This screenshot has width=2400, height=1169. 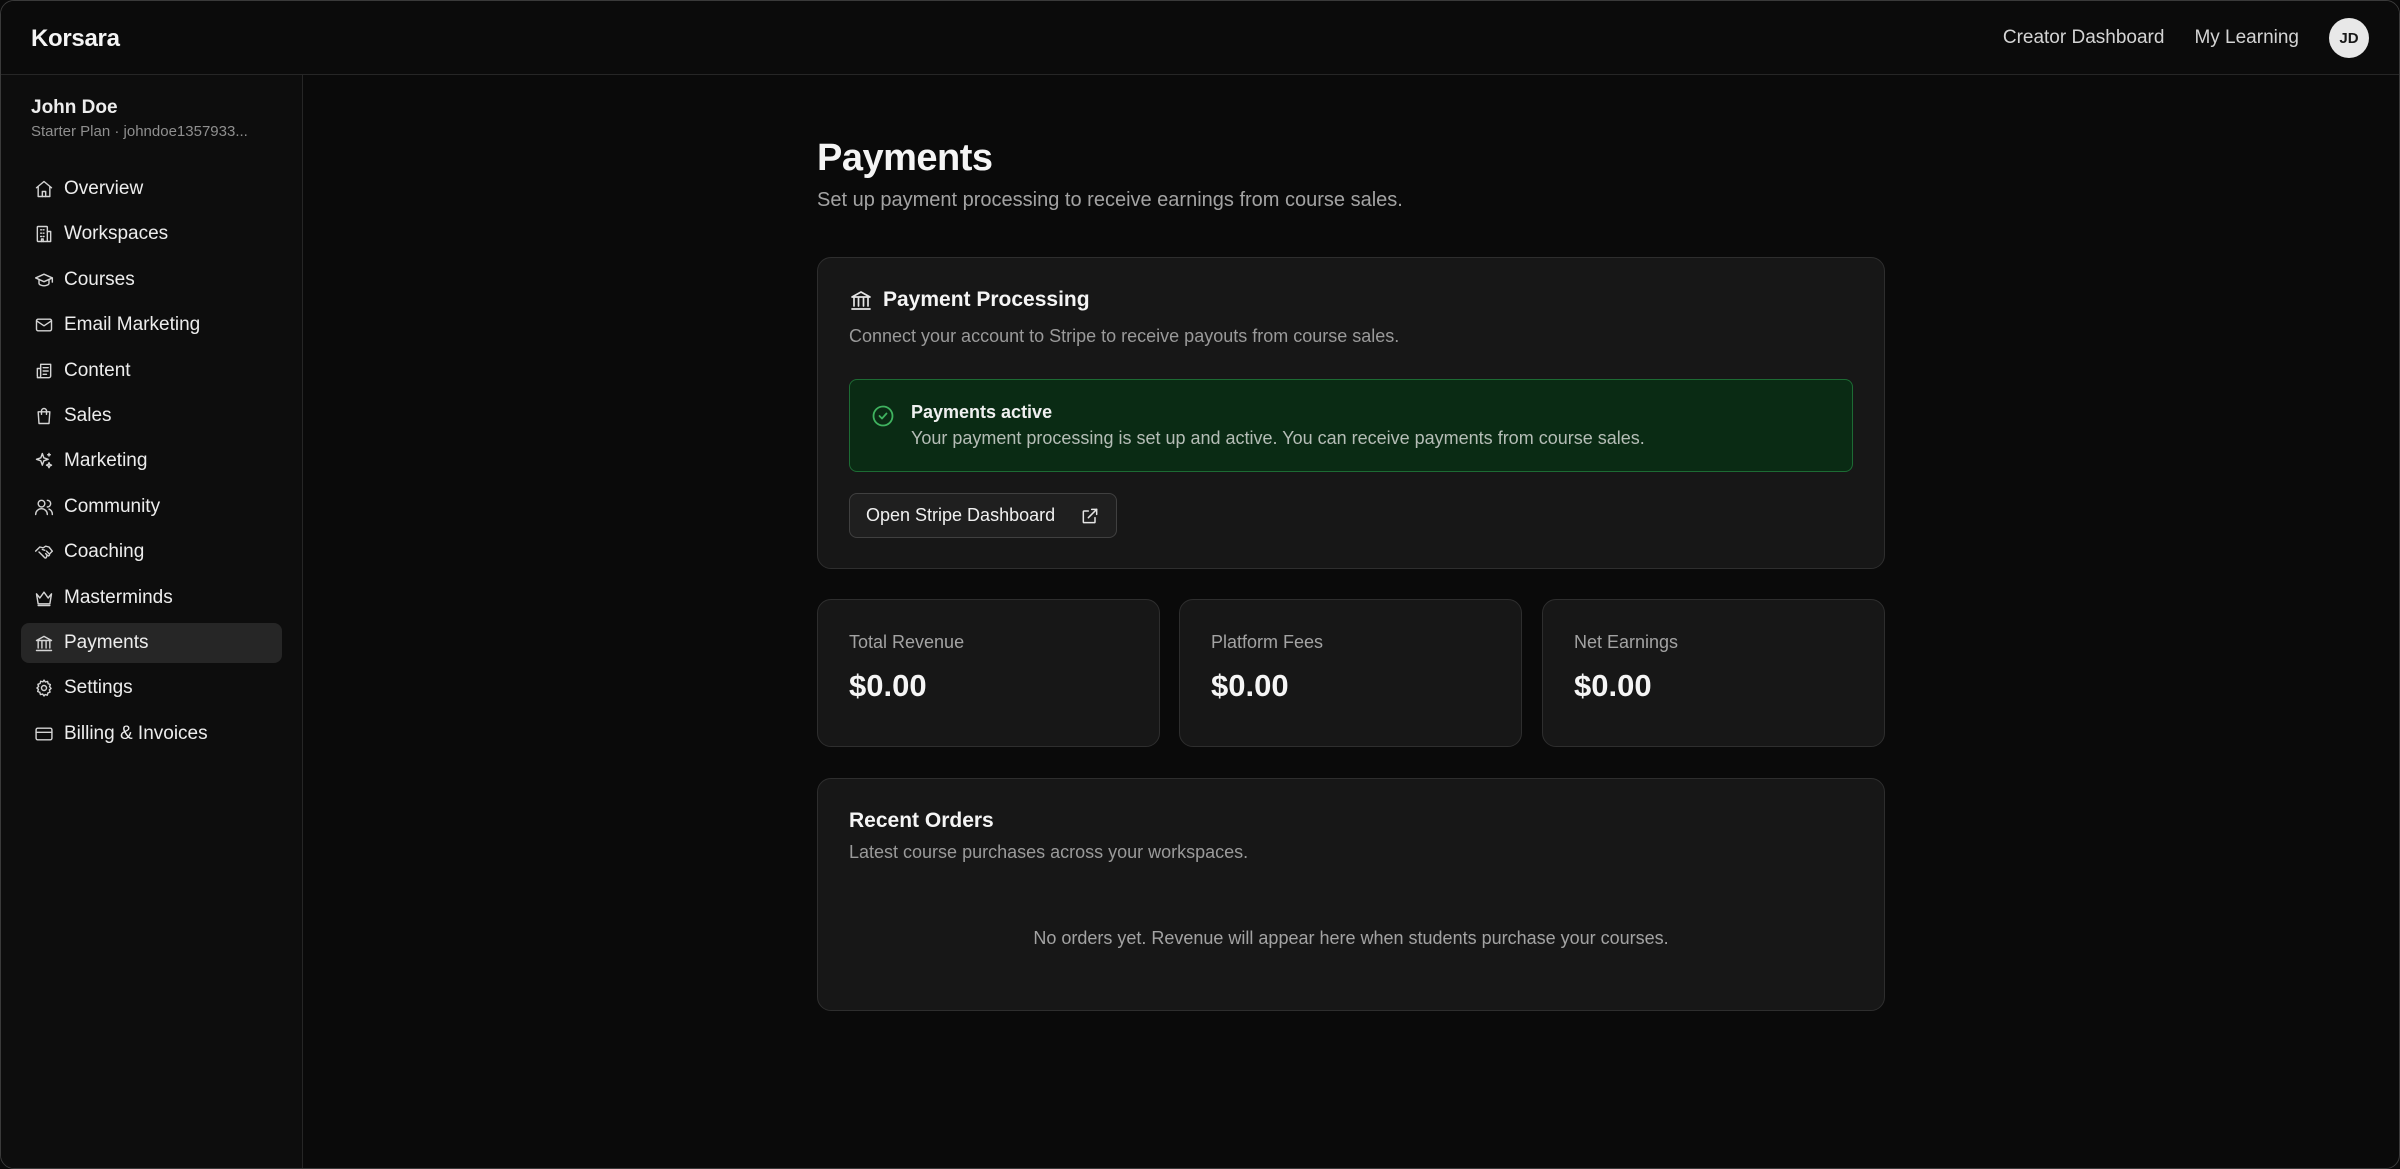 What do you see at coordinates (2084, 38) in the screenshot?
I see `nav-link-creator-dashboard: Creator Dashboard` at bounding box center [2084, 38].